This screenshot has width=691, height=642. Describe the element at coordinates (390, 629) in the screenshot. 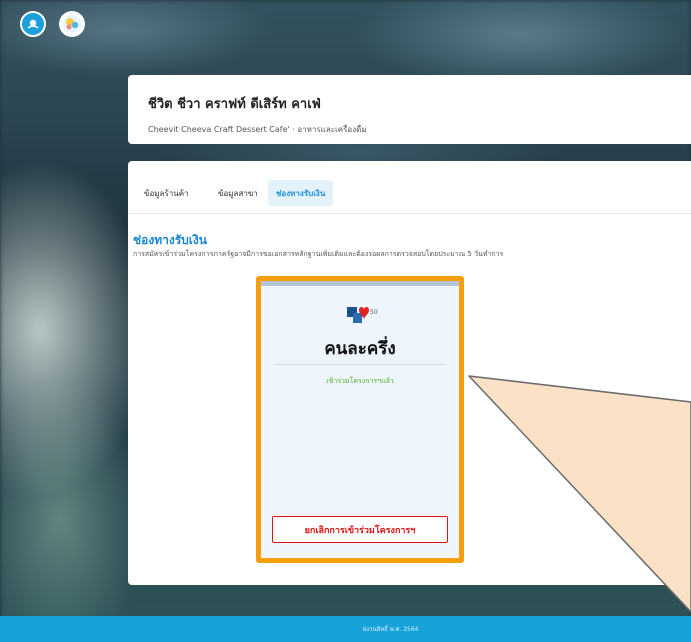

I see `footer-copyright: สงวนสิทธิ์ พ.ศ. 2564` at that location.